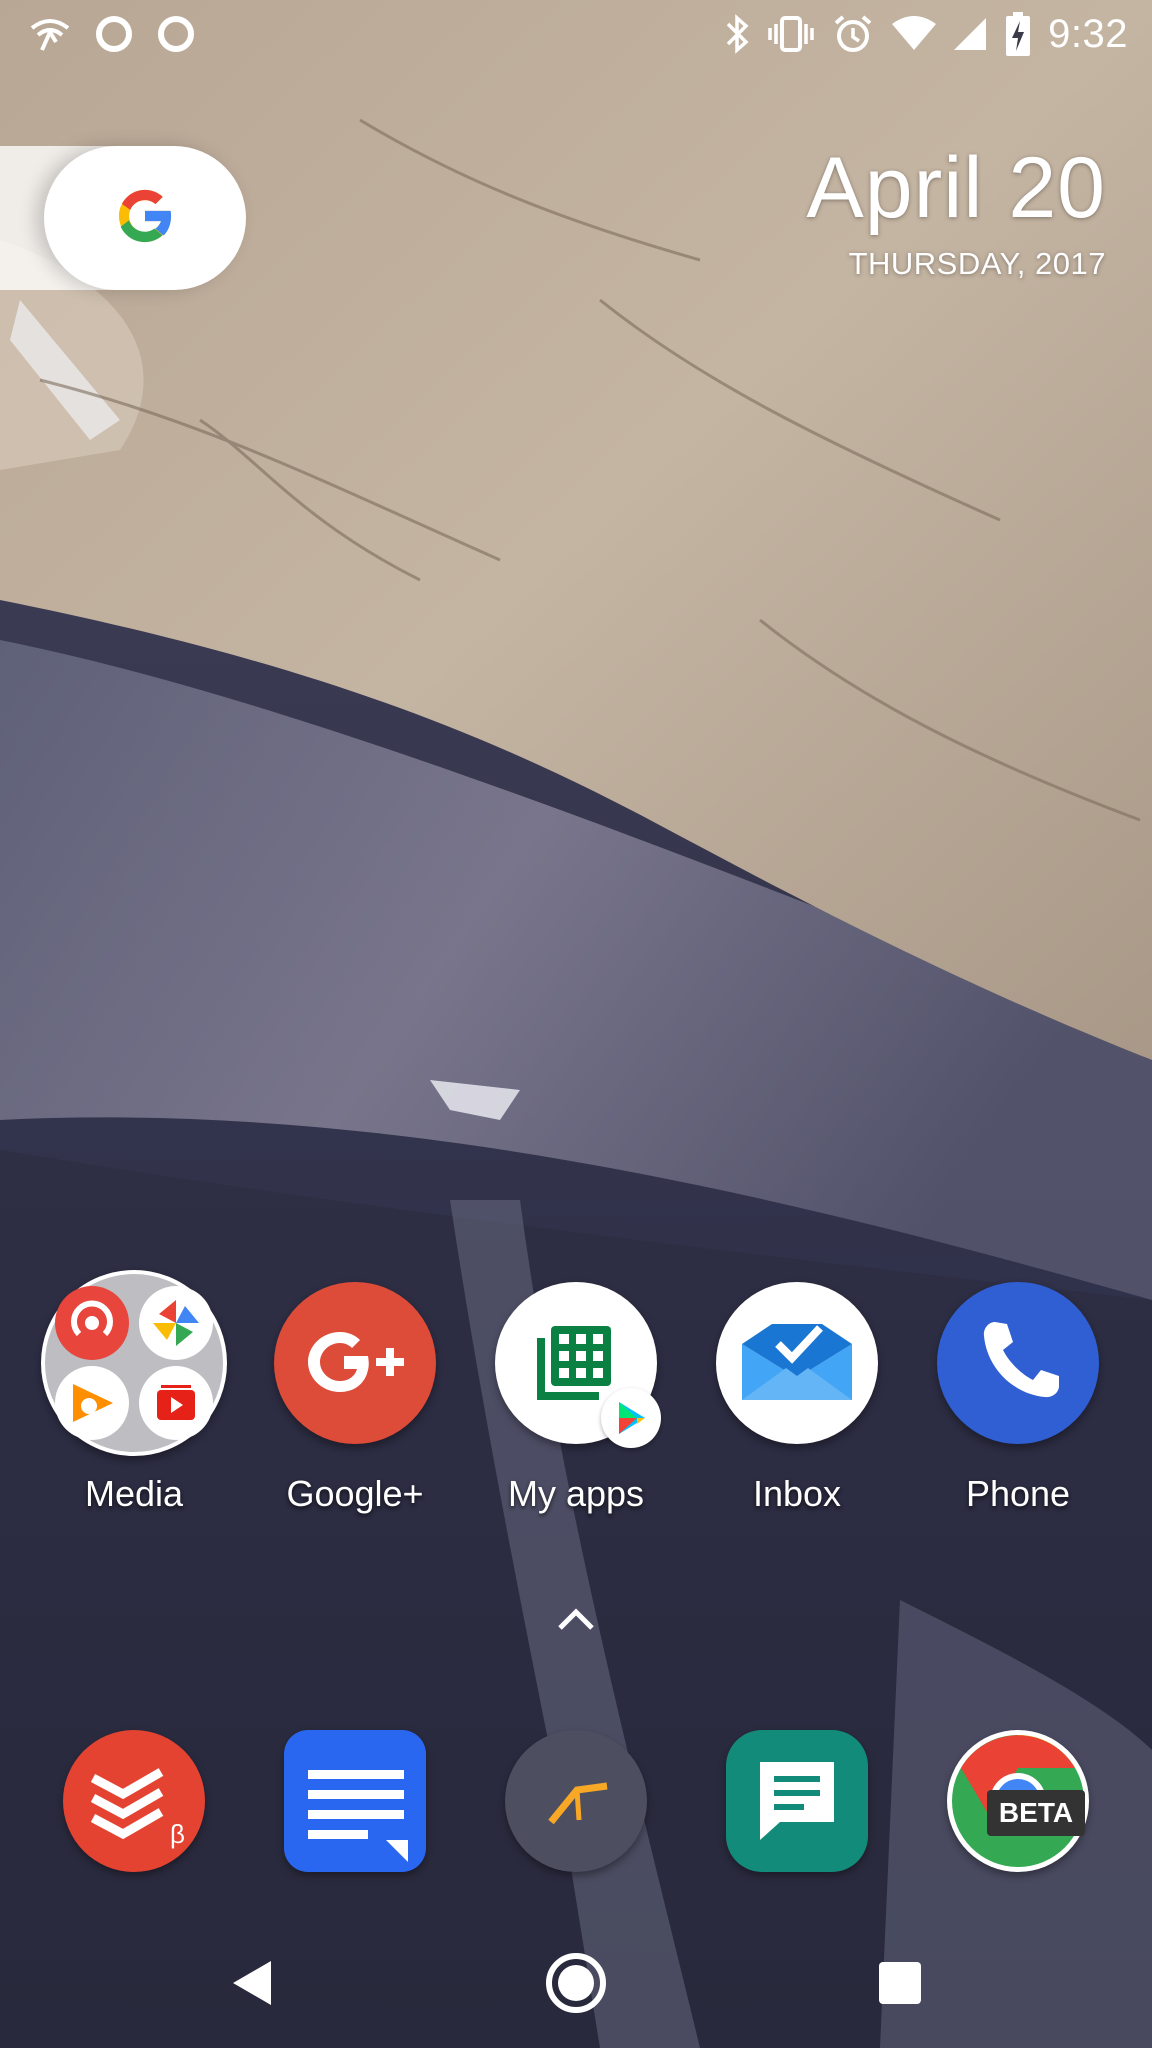 The width and height of the screenshot is (1152, 2048). Describe the element at coordinates (956, 188) in the screenshot. I see `date-text: April 20` at that location.